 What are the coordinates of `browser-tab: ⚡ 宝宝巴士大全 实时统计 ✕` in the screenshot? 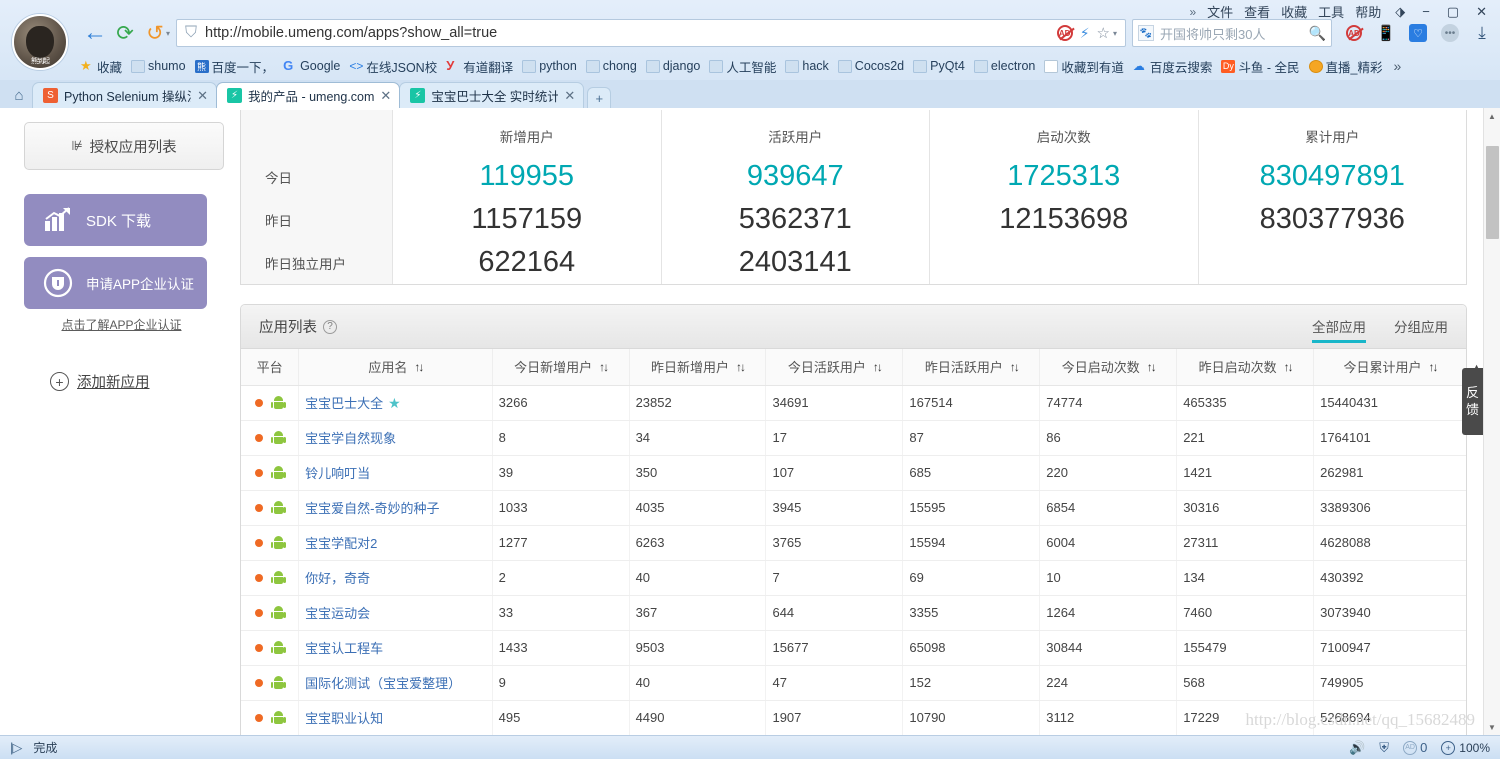 It's located at (492, 95).